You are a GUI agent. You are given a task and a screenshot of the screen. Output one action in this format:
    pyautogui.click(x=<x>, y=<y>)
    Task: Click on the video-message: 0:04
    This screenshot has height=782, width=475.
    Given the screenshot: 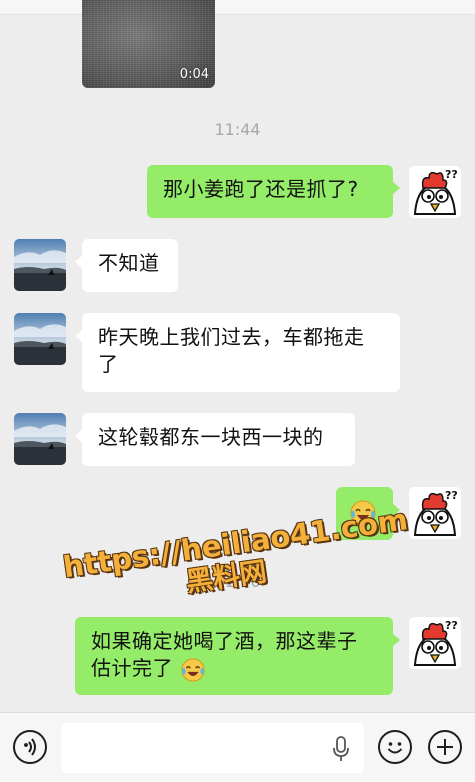 What is the action you would take?
    pyautogui.click(x=148, y=44)
    